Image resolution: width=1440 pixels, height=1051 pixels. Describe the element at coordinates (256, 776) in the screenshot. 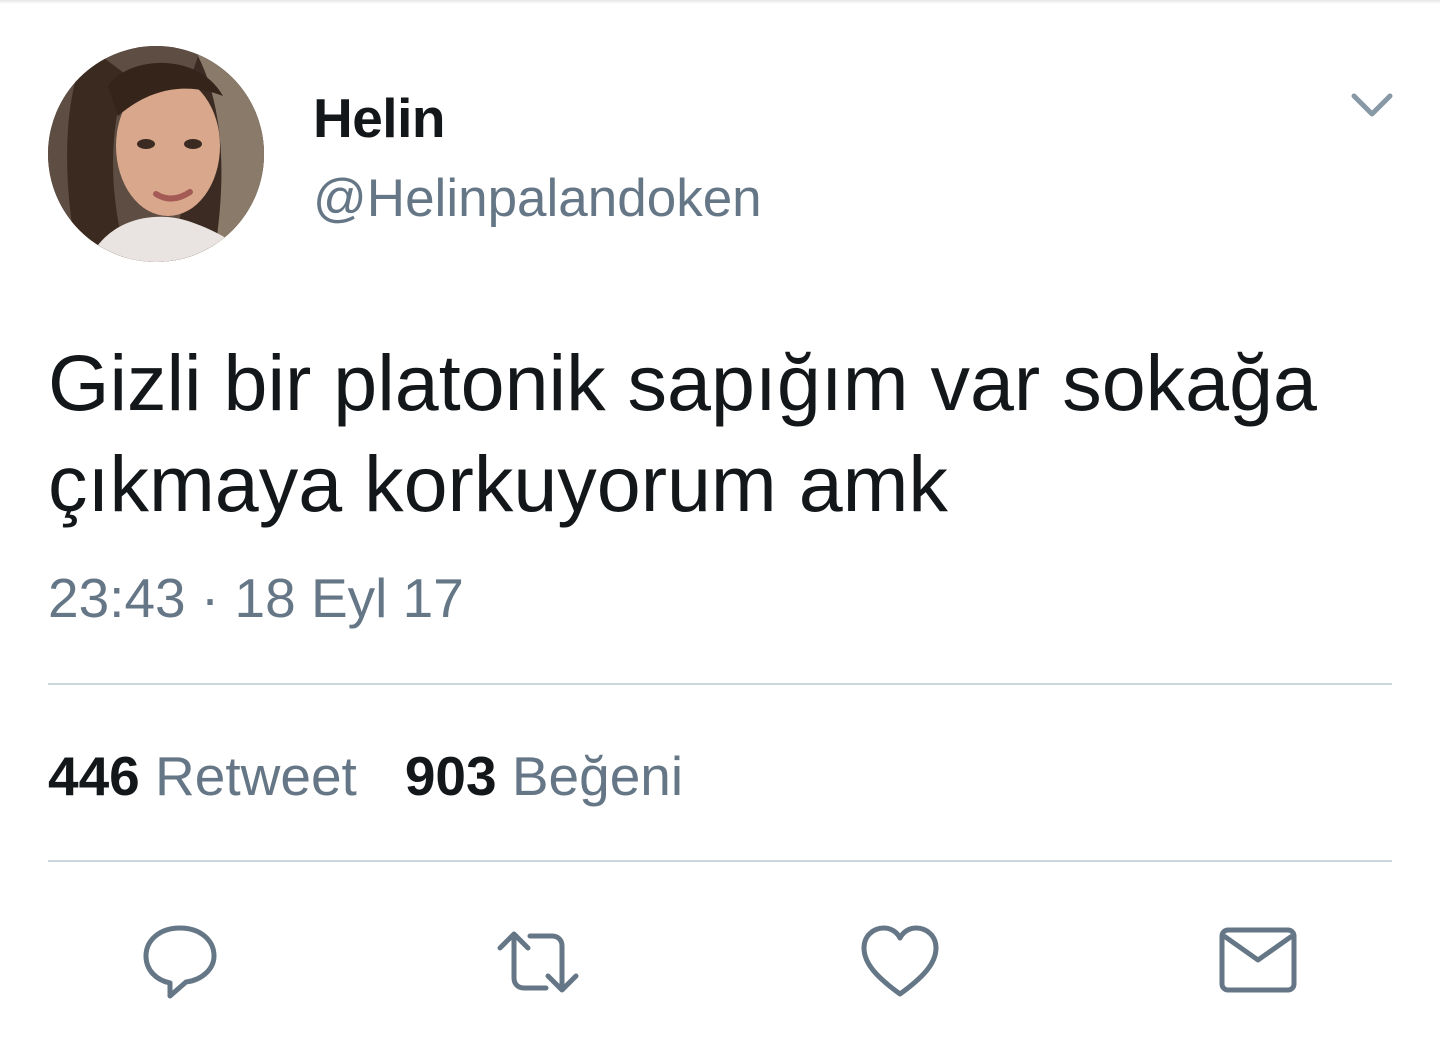

I see `retweet-label: Retweet` at that location.